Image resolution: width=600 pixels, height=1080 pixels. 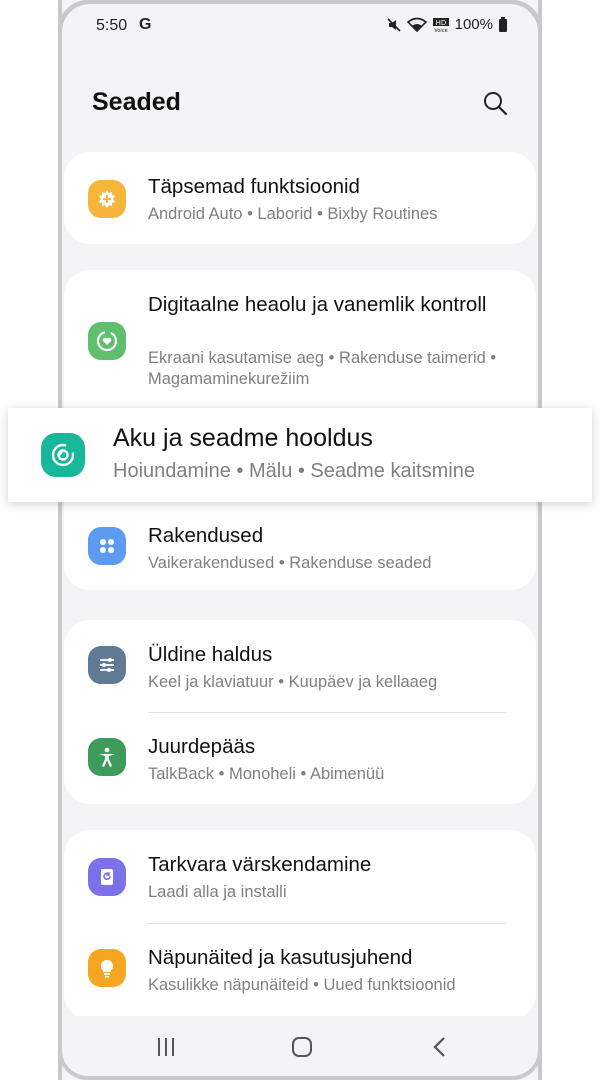 What do you see at coordinates (145, 24) in the screenshot?
I see `google-icon: G` at bounding box center [145, 24].